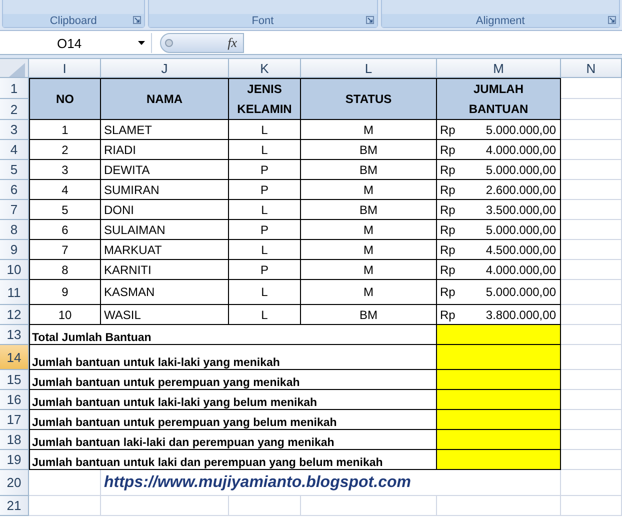 The width and height of the screenshot is (622, 517). Describe the element at coordinates (65, 210) in the screenshot. I see `table-cell: 5` at that location.